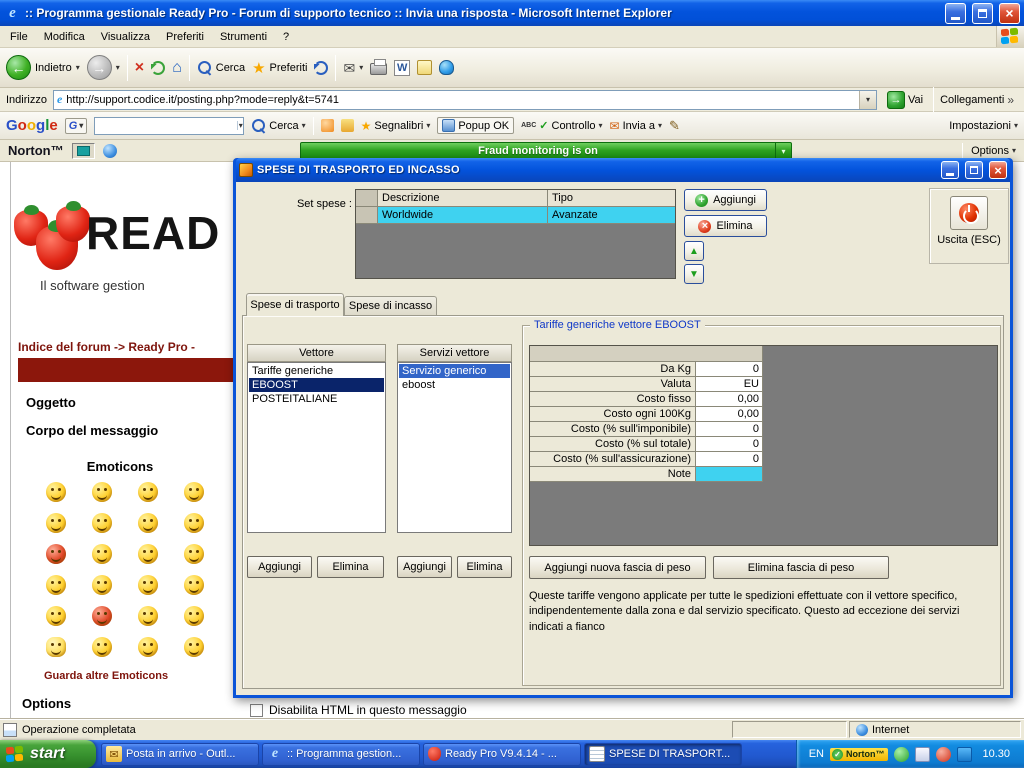  I want to click on more-emoticons-link: Guarda altre Emoticons, so click(106, 676).